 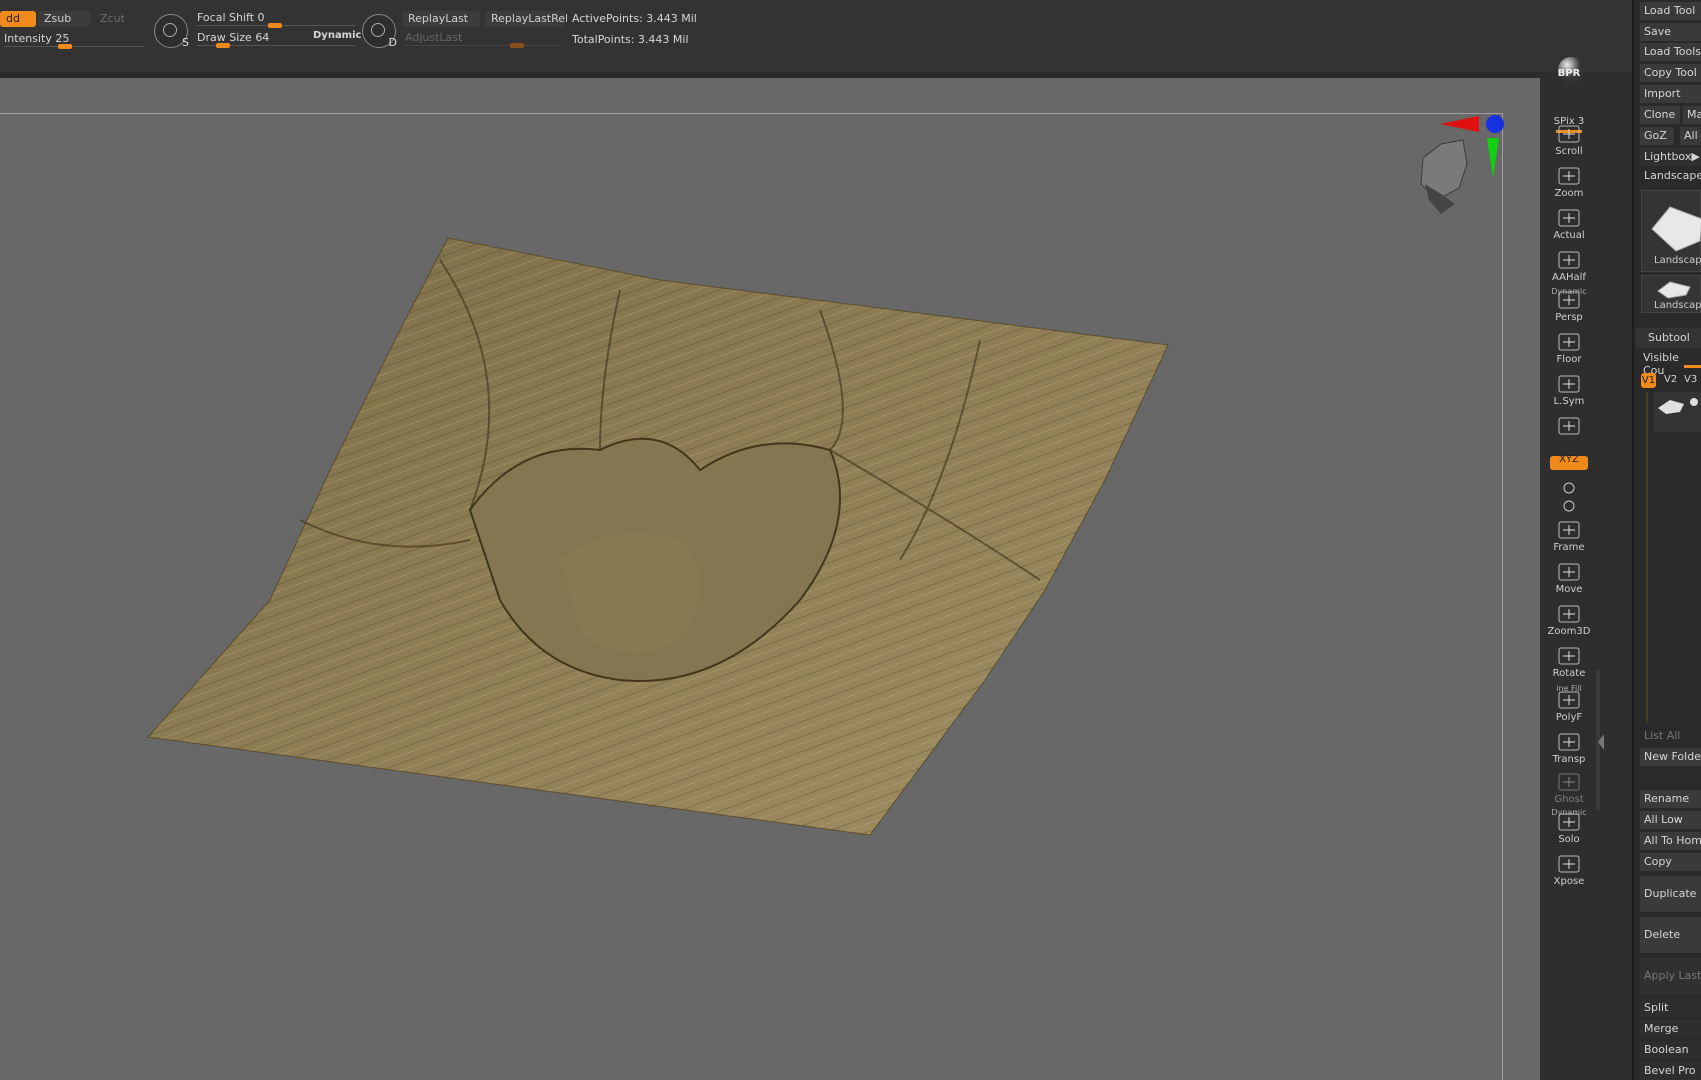 I want to click on v3-button: V3, so click(x=1690, y=379).